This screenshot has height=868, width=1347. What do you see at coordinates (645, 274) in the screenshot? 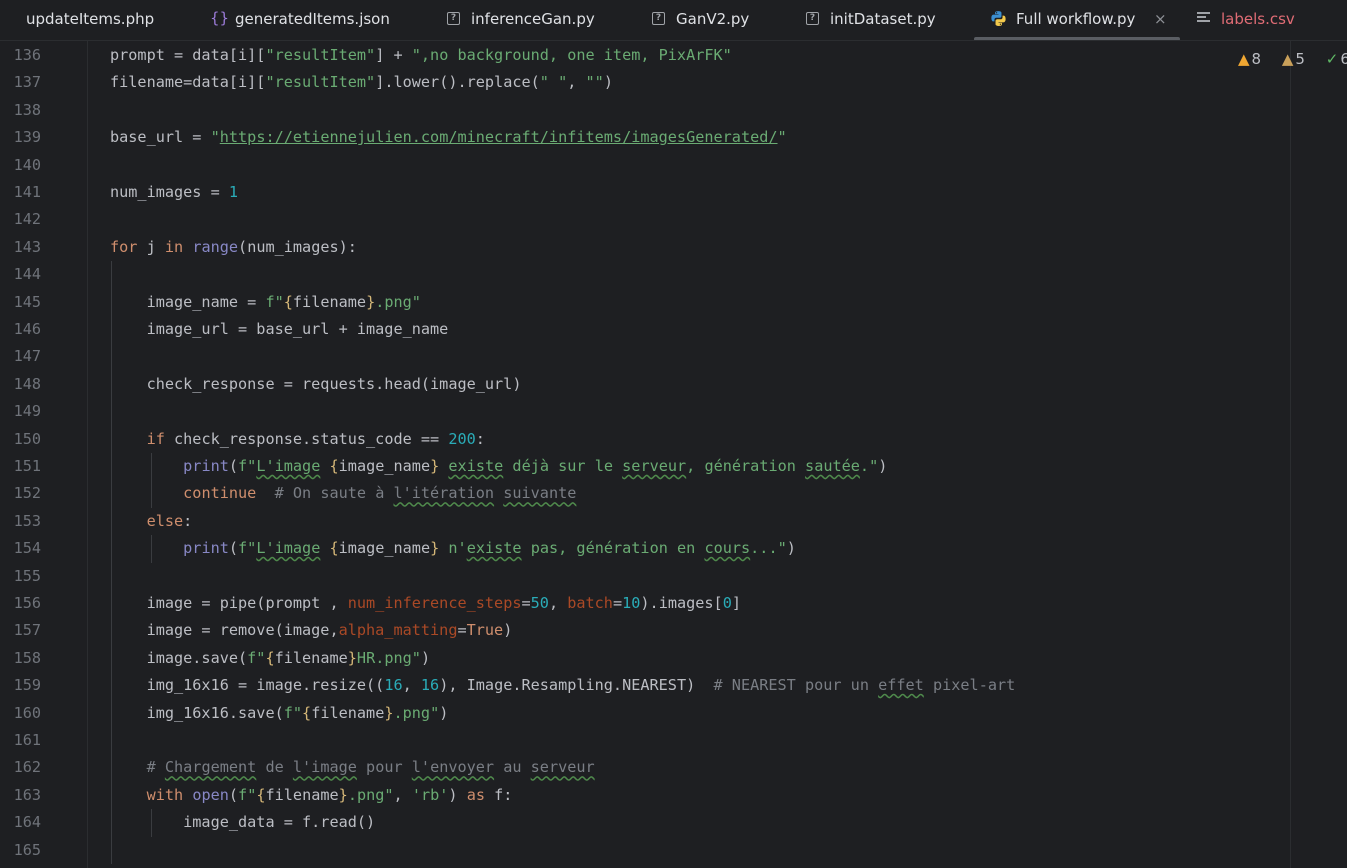
I see `code-line: 144` at bounding box center [645, 274].